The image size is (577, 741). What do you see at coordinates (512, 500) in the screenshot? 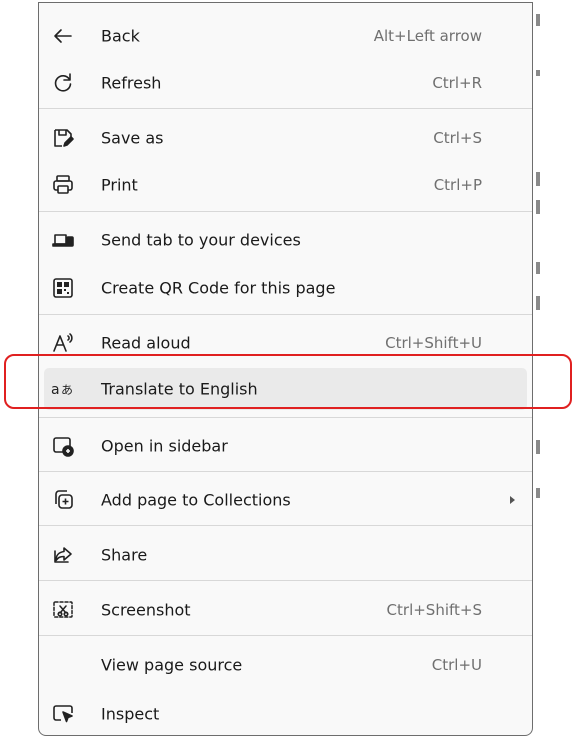
I see `chevron-right-icon` at bounding box center [512, 500].